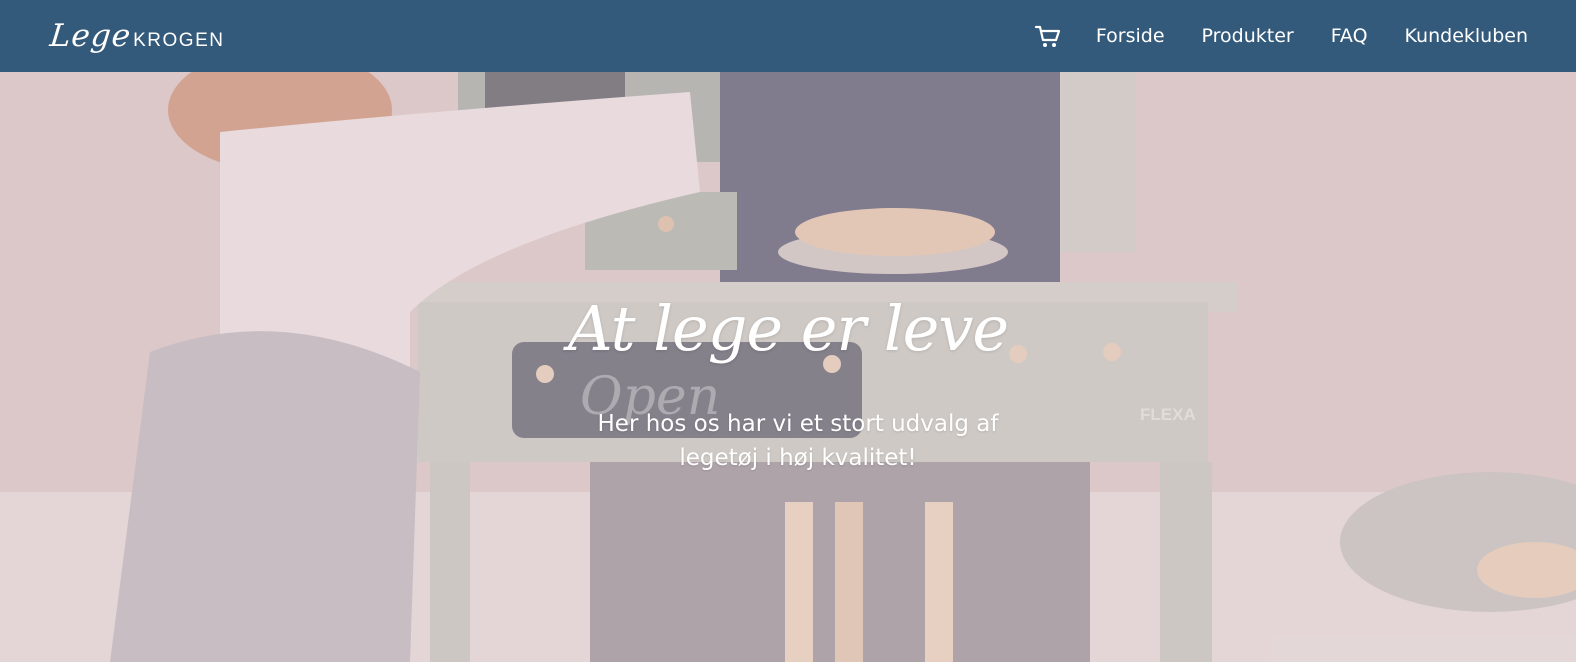 Image resolution: width=1576 pixels, height=662 pixels. I want to click on nav-link-produkter: Produkter, so click(1248, 36).